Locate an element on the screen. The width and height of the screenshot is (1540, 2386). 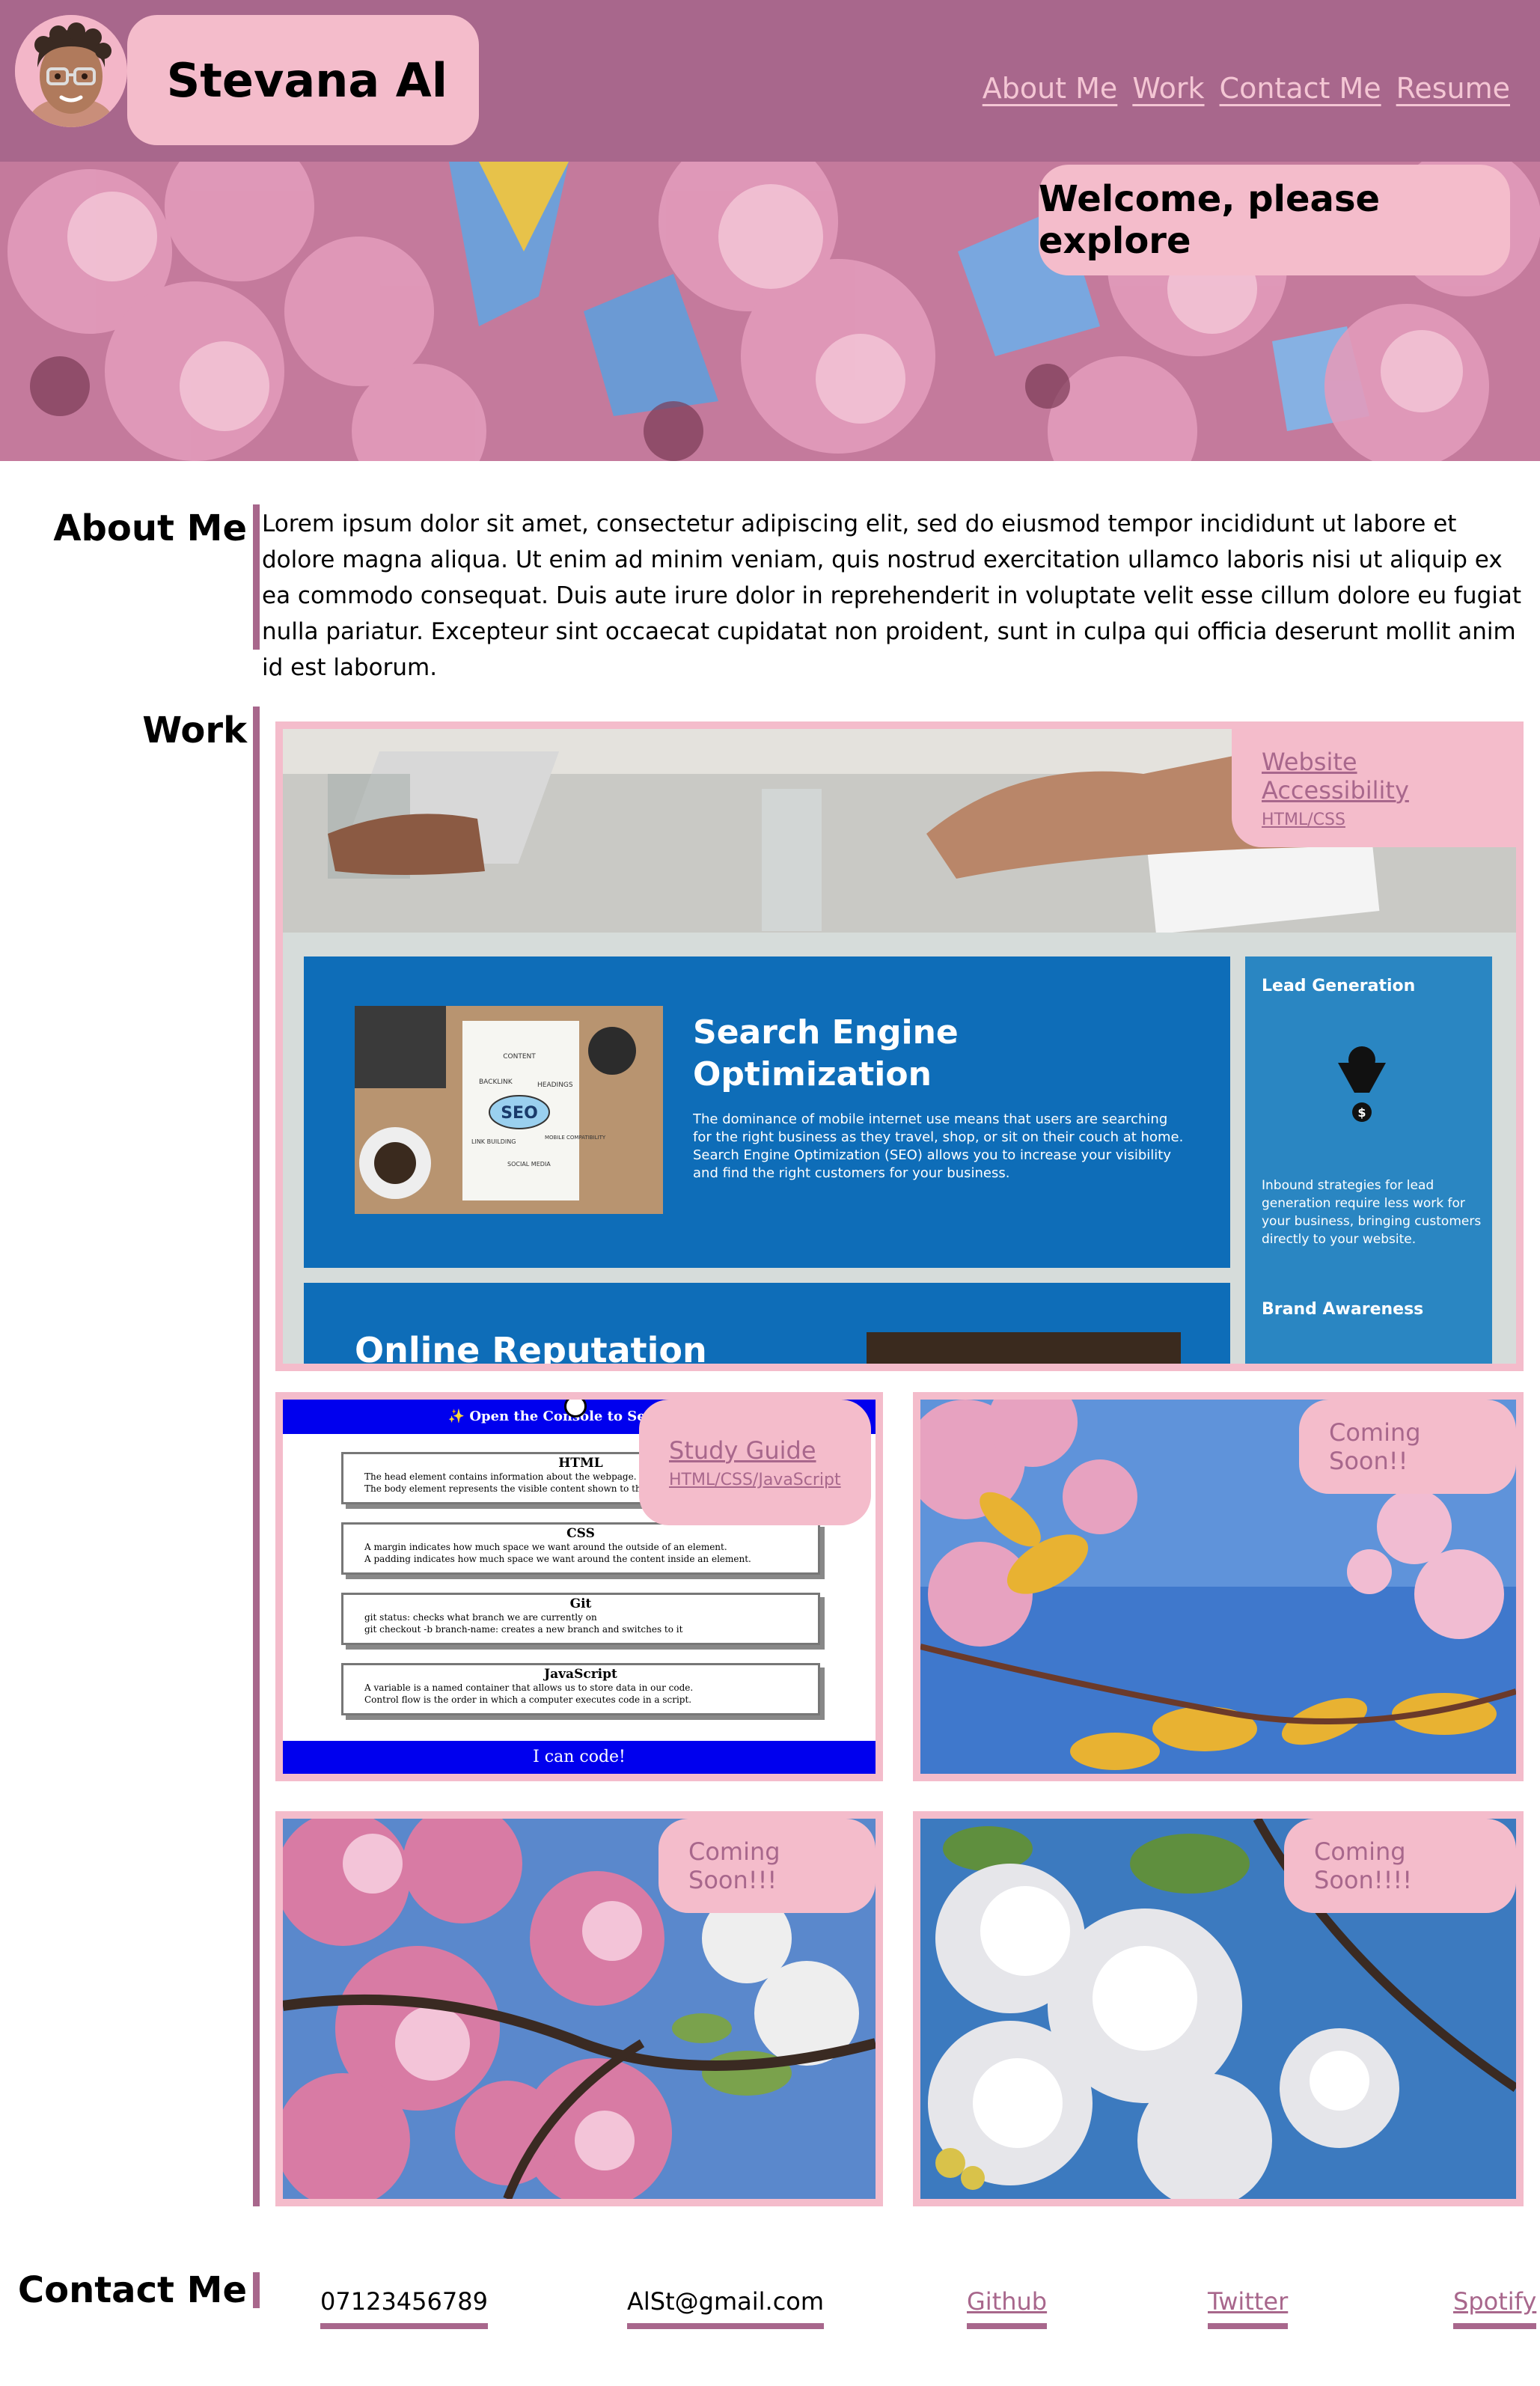
work-card-coming-soon-3: Coming Soon!!!! is located at coordinates (1219, 2008).